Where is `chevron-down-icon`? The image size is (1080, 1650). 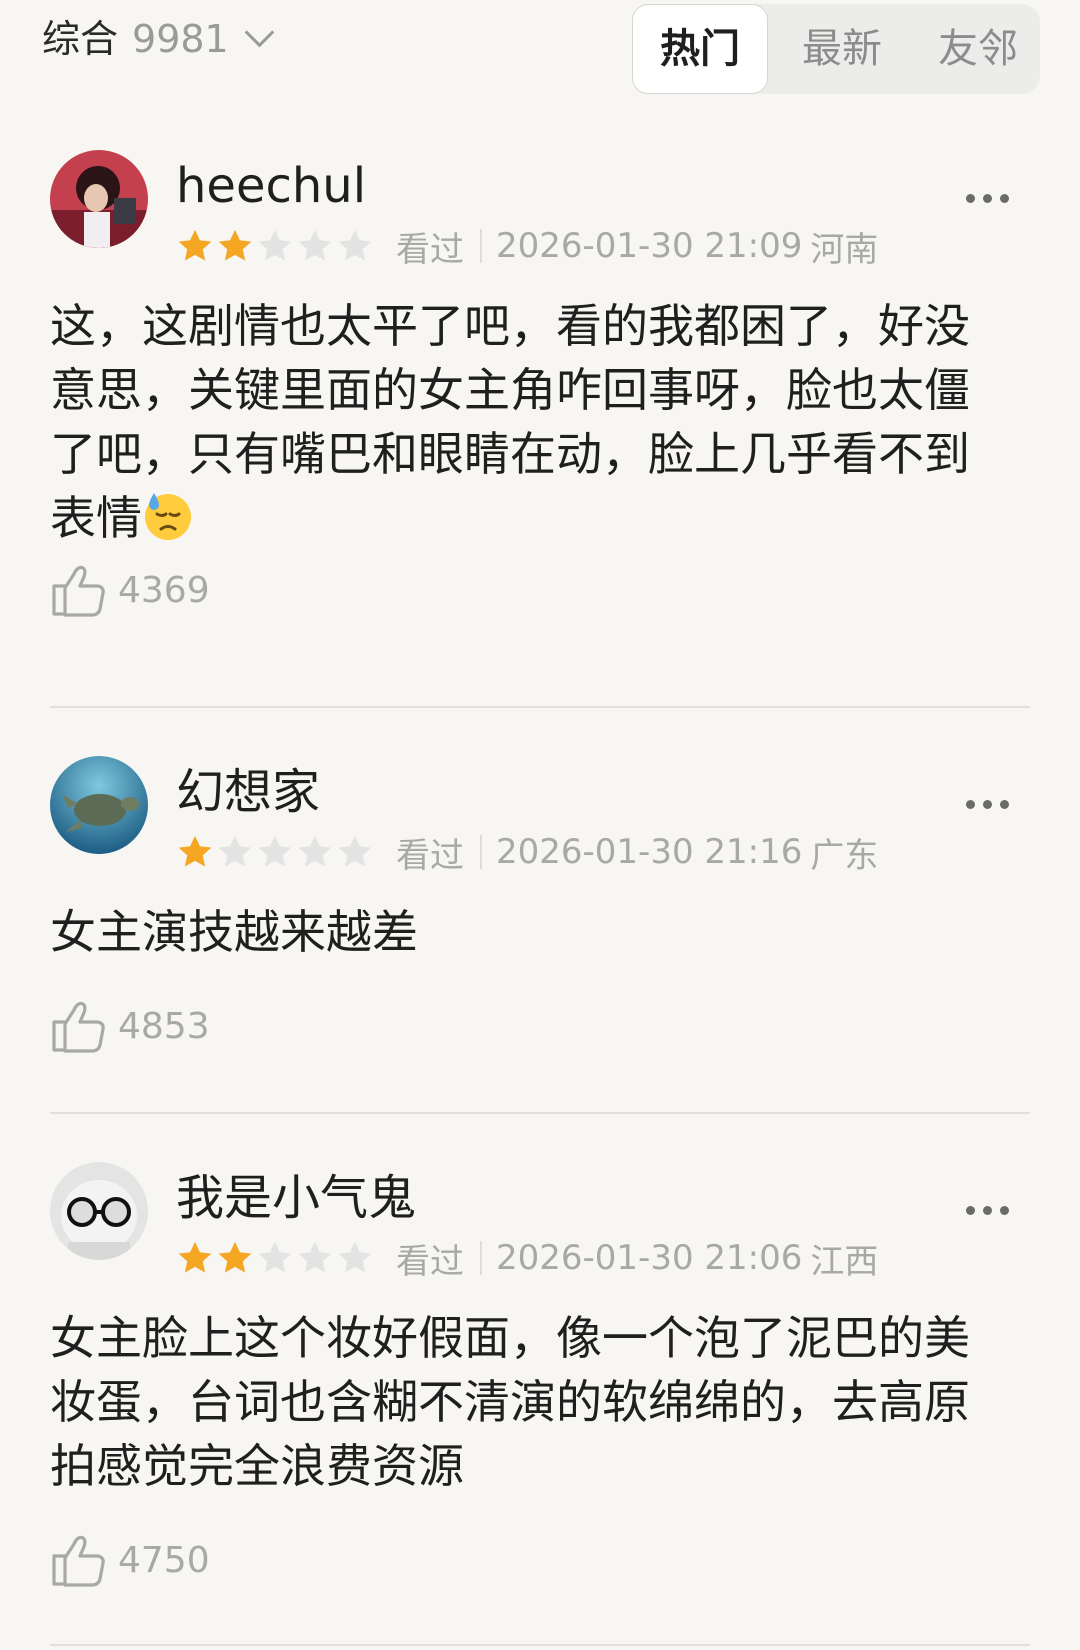
chevron-down-icon is located at coordinates (259, 32).